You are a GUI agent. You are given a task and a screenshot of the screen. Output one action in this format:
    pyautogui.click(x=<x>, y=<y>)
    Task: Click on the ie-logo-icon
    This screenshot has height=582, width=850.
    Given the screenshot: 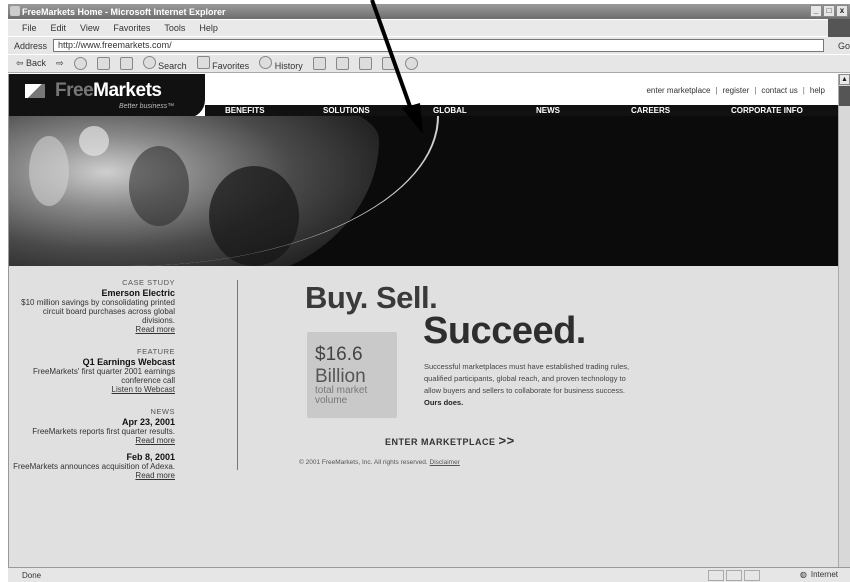 What is the action you would take?
    pyautogui.click(x=15, y=11)
    